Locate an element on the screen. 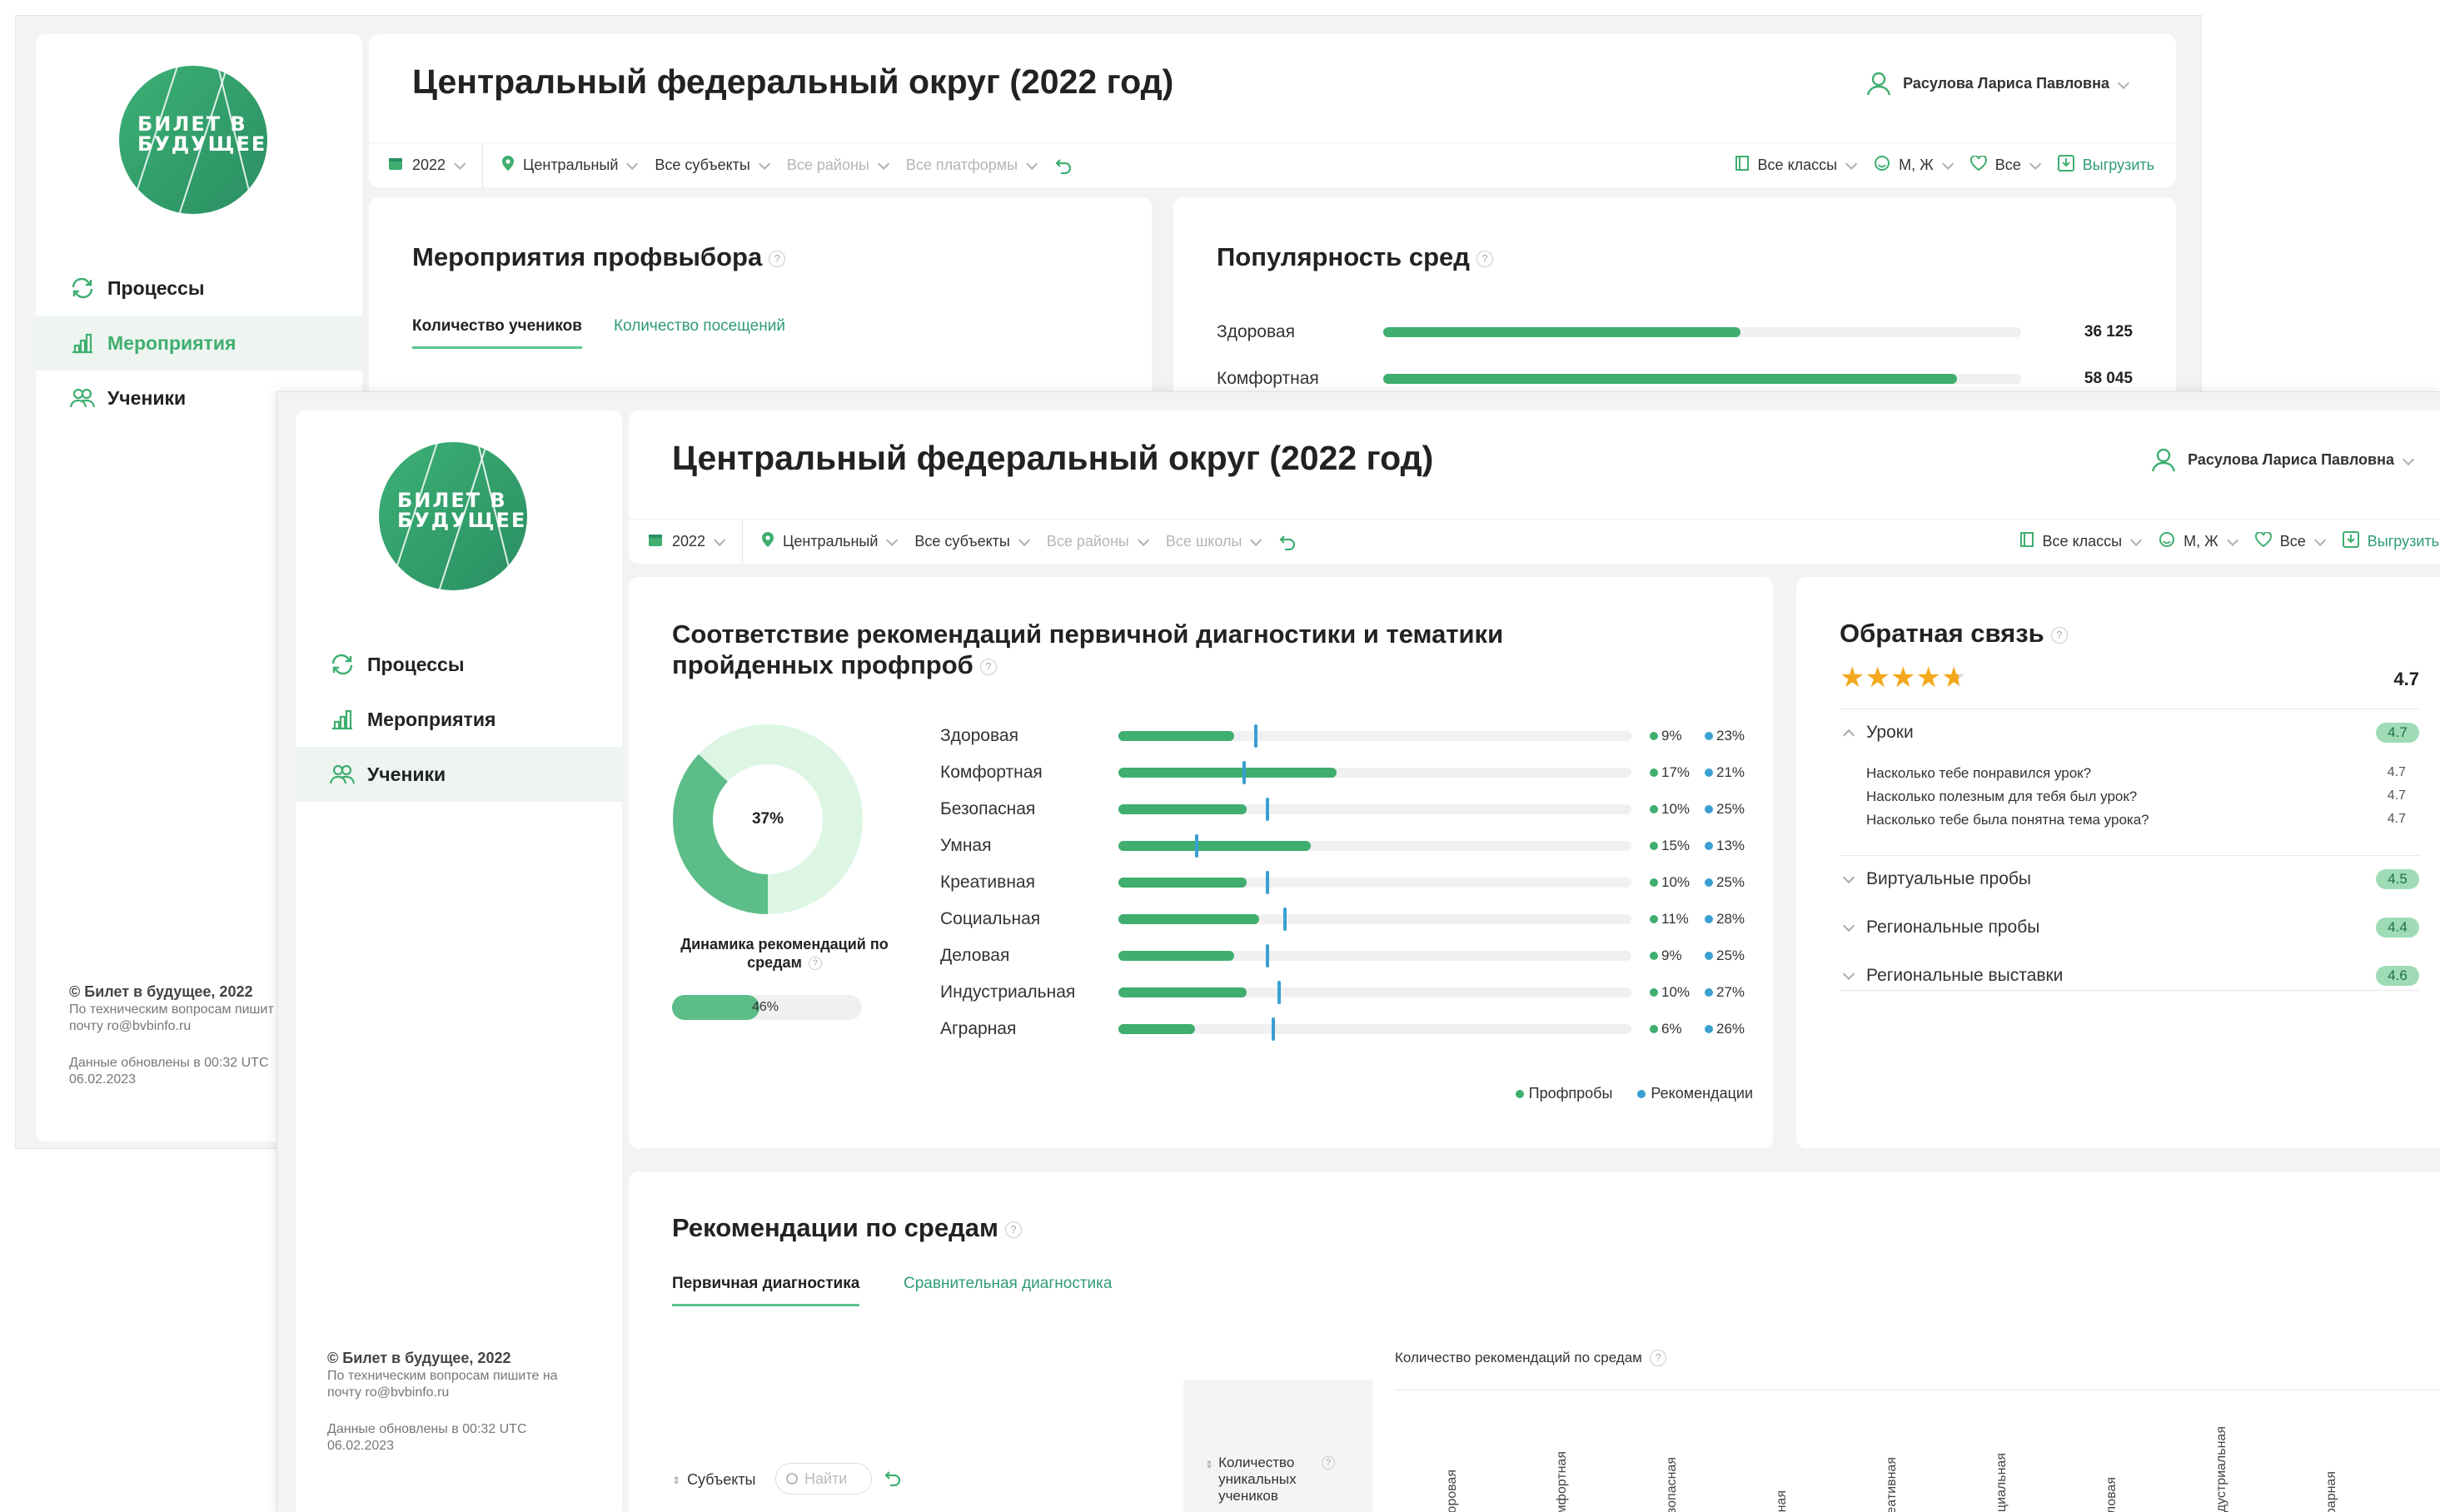 This screenshot has height=1512, width=2440. tab-students: Количество учеников is located at coordinates (497, 333).